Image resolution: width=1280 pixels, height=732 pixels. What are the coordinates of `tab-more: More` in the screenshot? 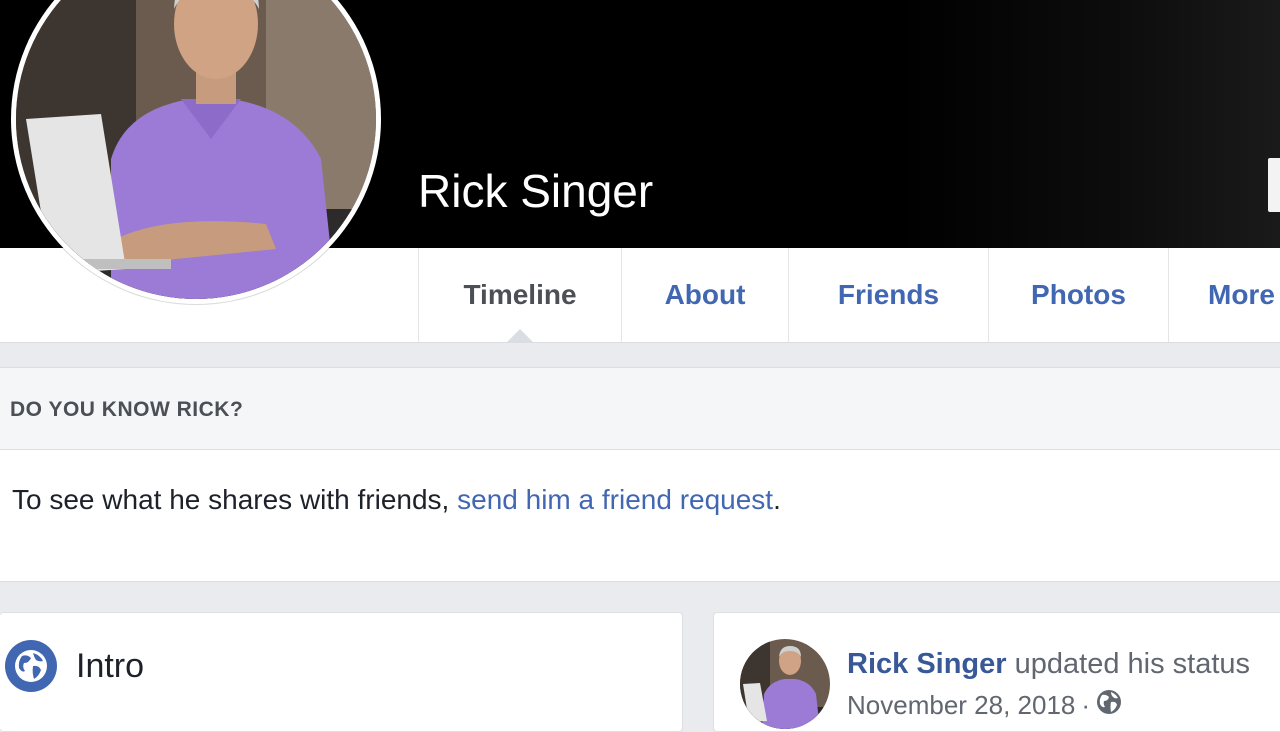 It's located at (1224, 295).